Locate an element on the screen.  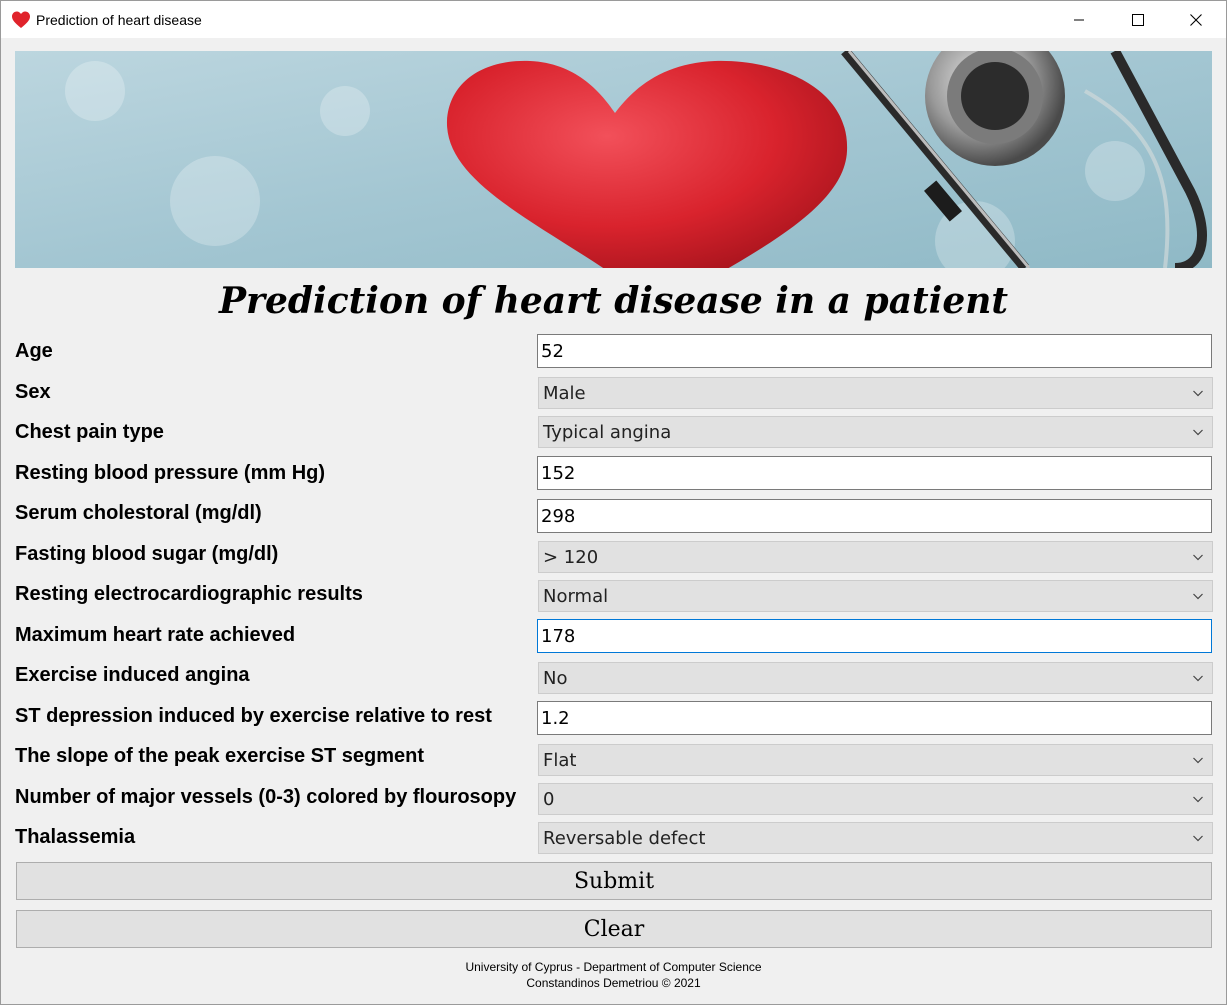
page-title: Prediction of heart disease in a patient is located at coordinates (613, 301).